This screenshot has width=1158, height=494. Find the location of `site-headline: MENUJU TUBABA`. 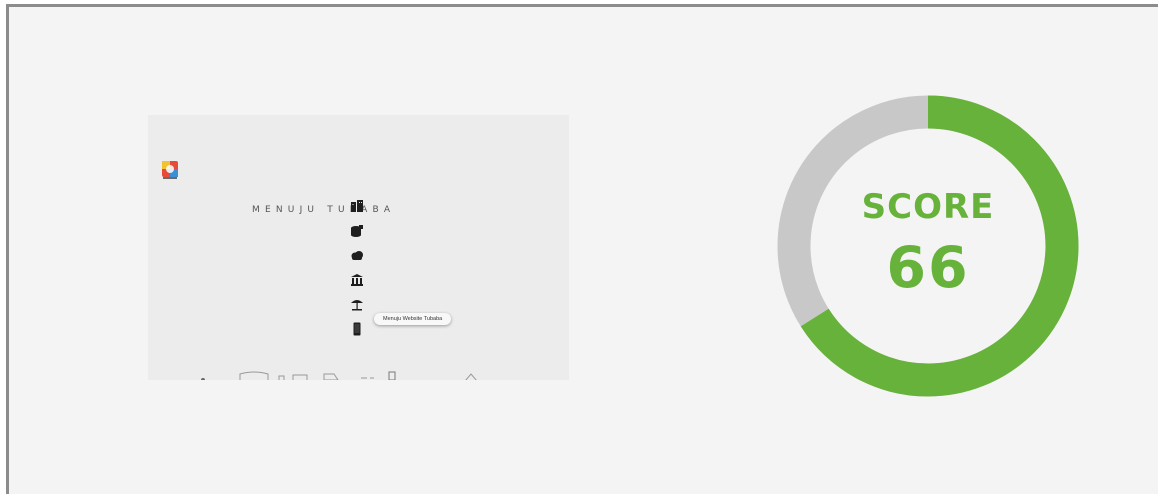

site-headline: MENUJU TUBABA is located at coordinates (324, 210).